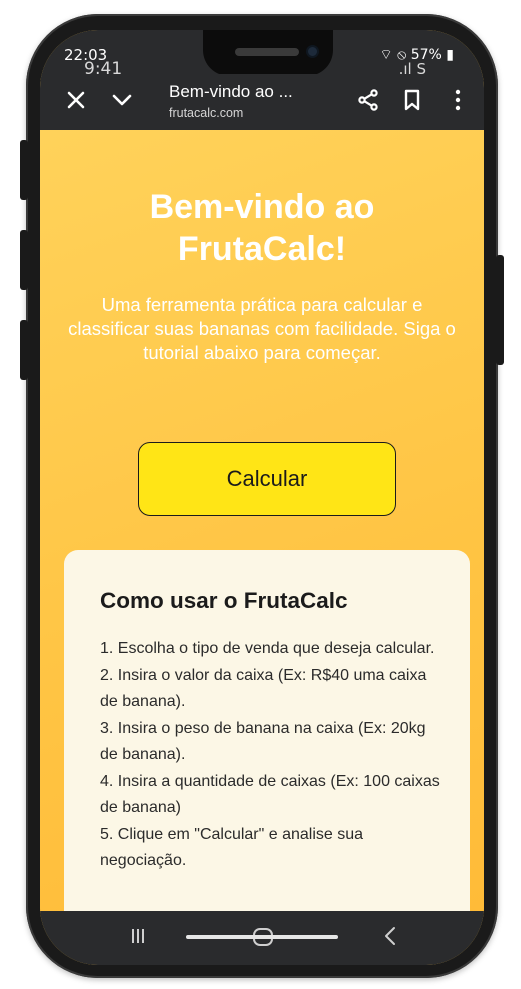  What do you see at coordinates (312, 51) in the screenshot?
I see `front-camera` at bounding box center [312, 51].